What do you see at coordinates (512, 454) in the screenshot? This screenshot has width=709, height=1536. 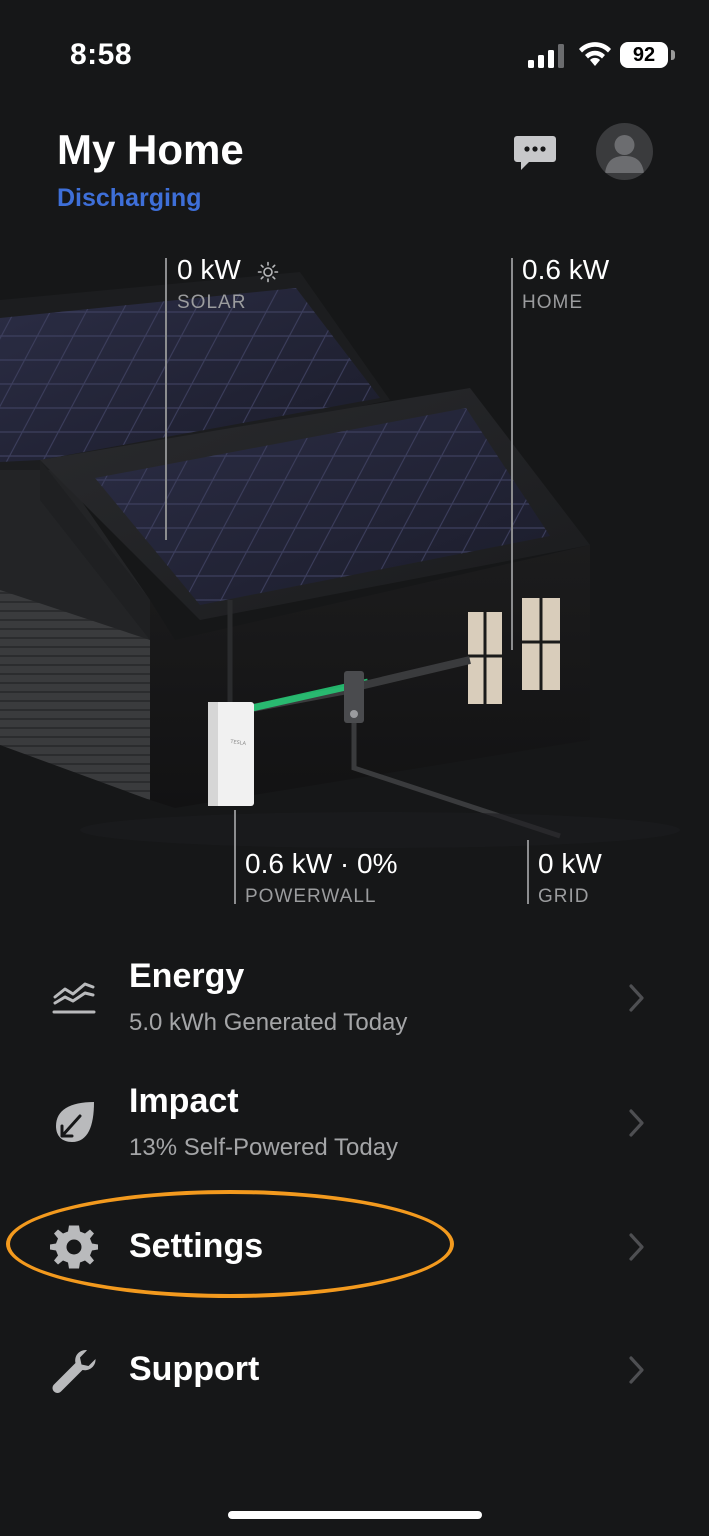 I see `home-flow-line` at bounding box center [512, 454].